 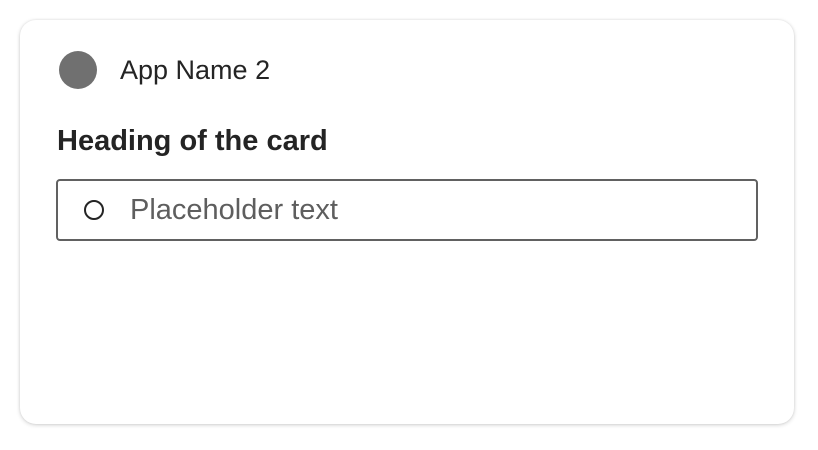 I want to click on text-input-container, so click(x=407, y=210).